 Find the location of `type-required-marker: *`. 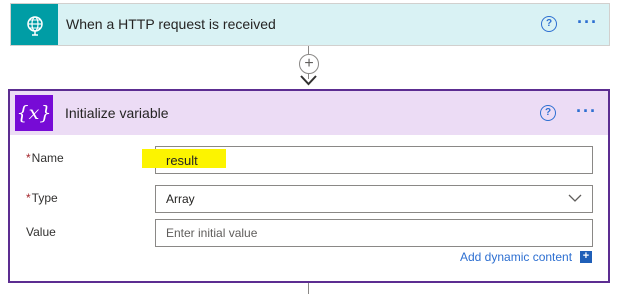

type-required-marker: * is located at coordinates (28, 198).